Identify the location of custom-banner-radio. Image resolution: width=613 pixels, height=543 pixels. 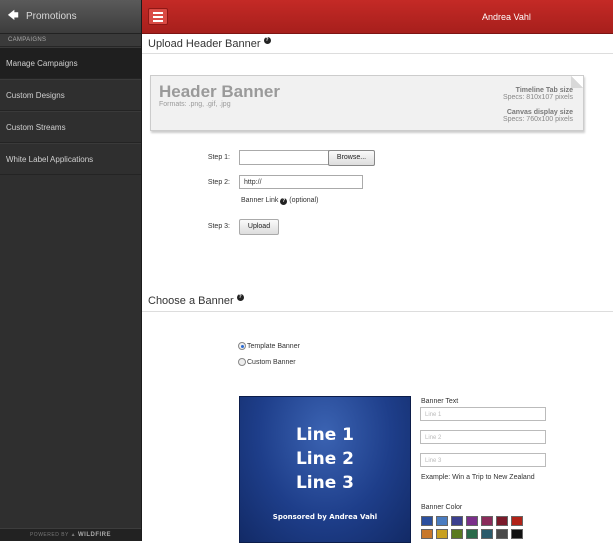
(242, 362).